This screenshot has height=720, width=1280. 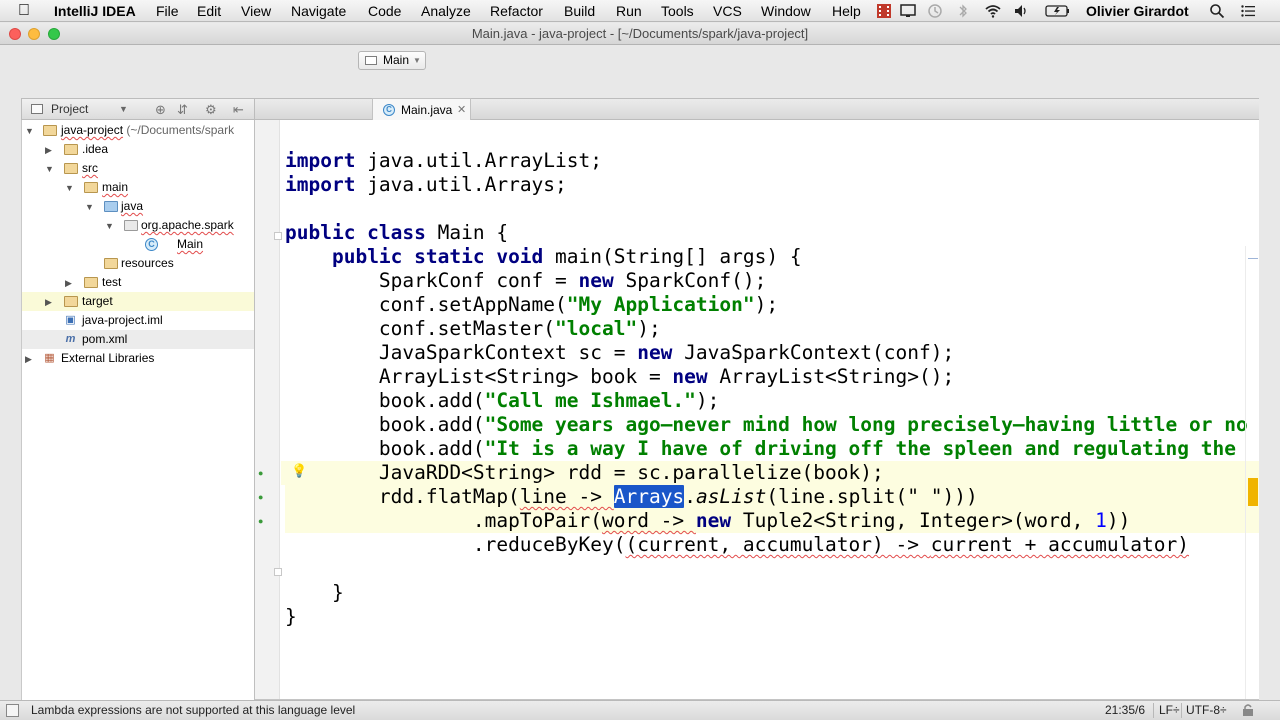 What do you see at coordinates (138, 206) in the screenshot?
I see `tree-item-java: ▼ java` at bounding box center [138, 206].